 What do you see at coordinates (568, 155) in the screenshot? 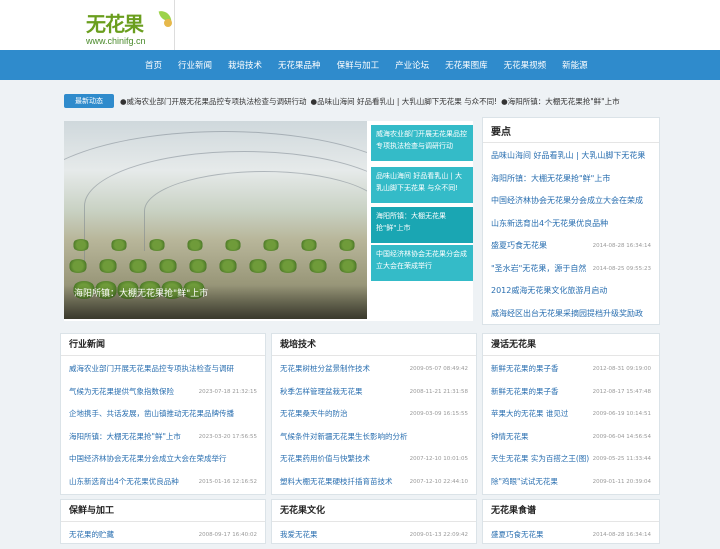
I see `list-item-text: 品味山海间 好品看乳山 | 大乳山脚下无花果` at bounding box center [568, 155].